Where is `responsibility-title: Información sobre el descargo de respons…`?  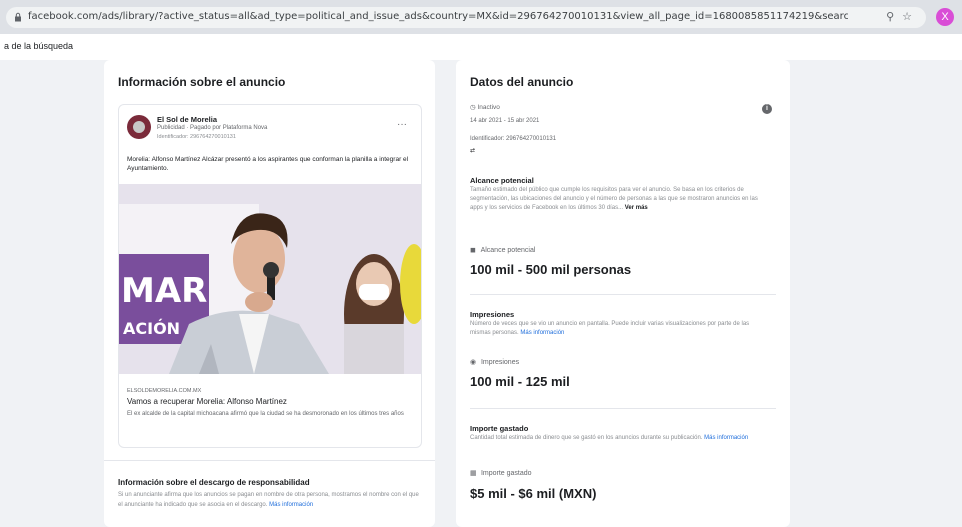 responsibility-title: Información sobre el descargo de respons… is located at coordinates (214, 482).